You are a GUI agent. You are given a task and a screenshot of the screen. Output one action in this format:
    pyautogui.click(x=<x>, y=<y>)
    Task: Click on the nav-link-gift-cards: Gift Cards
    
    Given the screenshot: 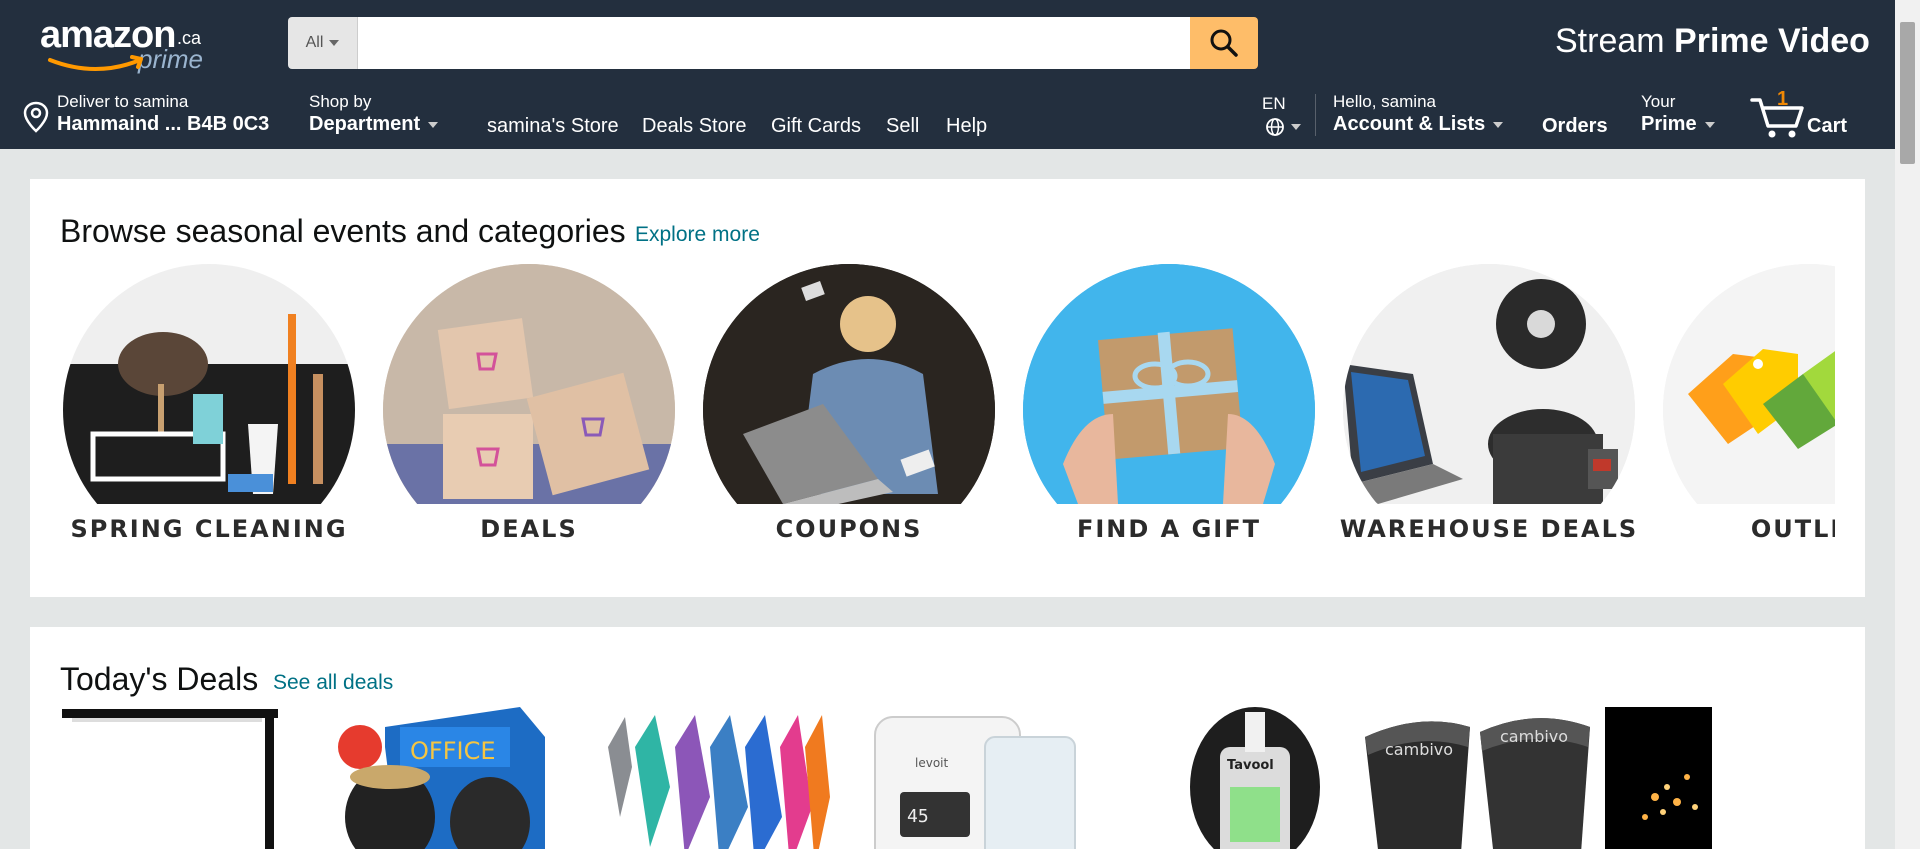 What is the action you would take?
    pyautogui.click(x=816, y=126)
    